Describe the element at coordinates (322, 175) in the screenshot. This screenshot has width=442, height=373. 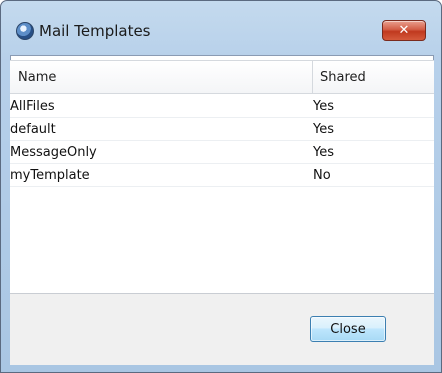
I see `template-shared-cell: No` at that location.